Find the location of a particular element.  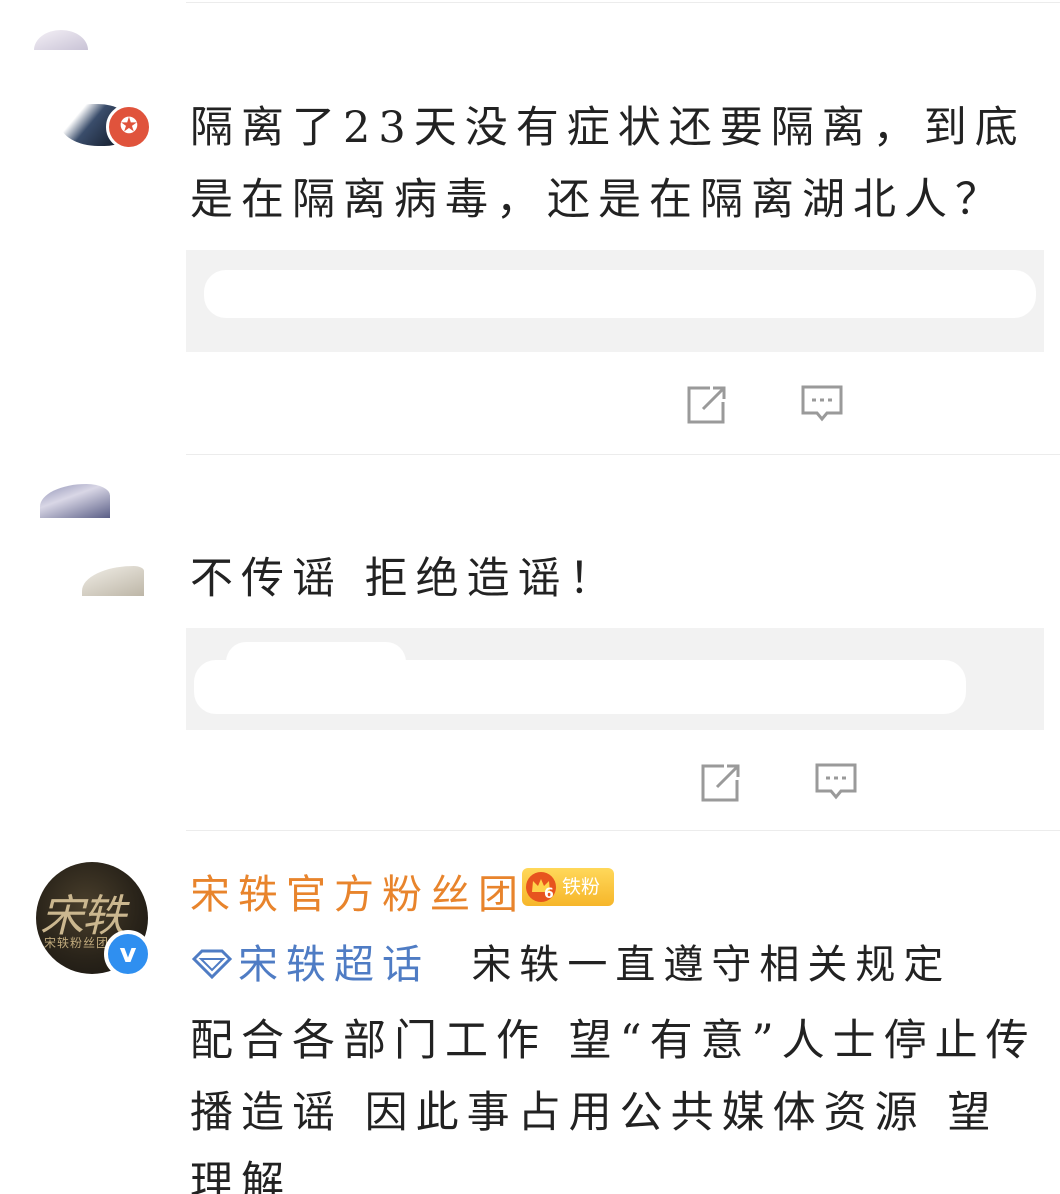

post-text: 宋轶一直遵守相关规定 is located at coordinates (711, 965).